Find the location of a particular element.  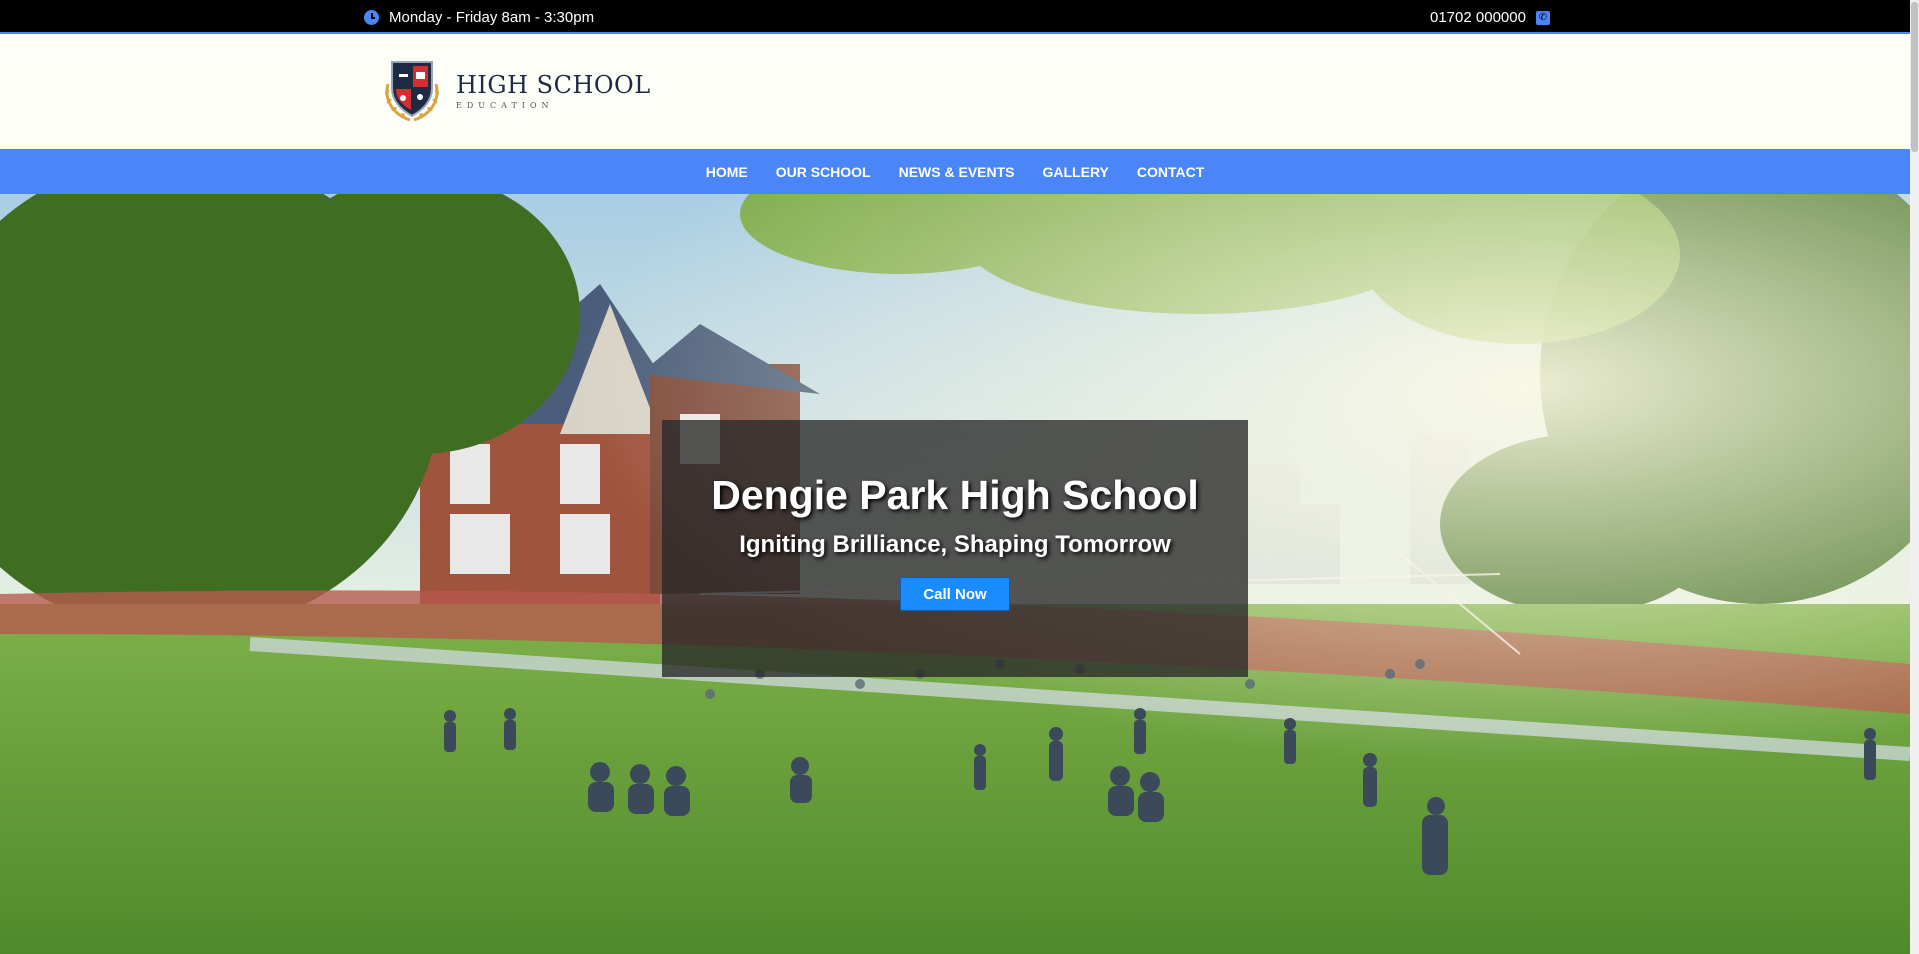

site-logo: HIGH SCHOOL EDUCATION is located at coordinates (513, 90).